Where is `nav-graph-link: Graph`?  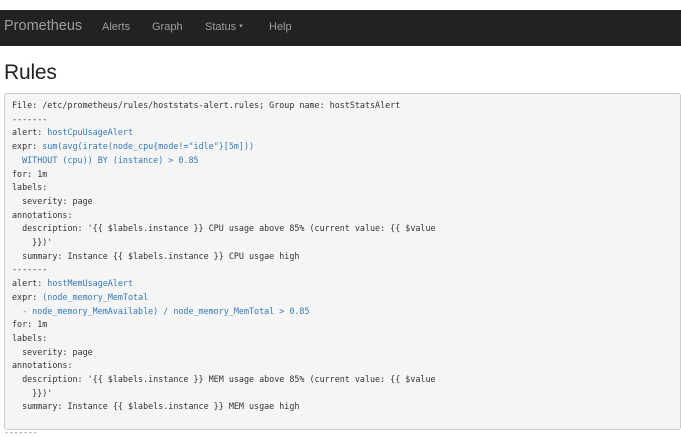
nav-graph-link: Graph is located at coordinates (167, 27).